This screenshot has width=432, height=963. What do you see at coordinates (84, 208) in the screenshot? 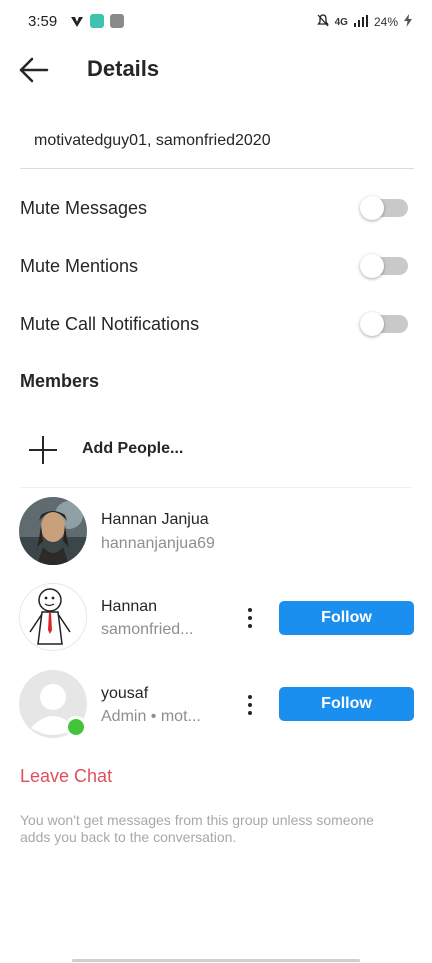
I see `mute-messages-label: Mute Messages` at bounding box center [84, 208].